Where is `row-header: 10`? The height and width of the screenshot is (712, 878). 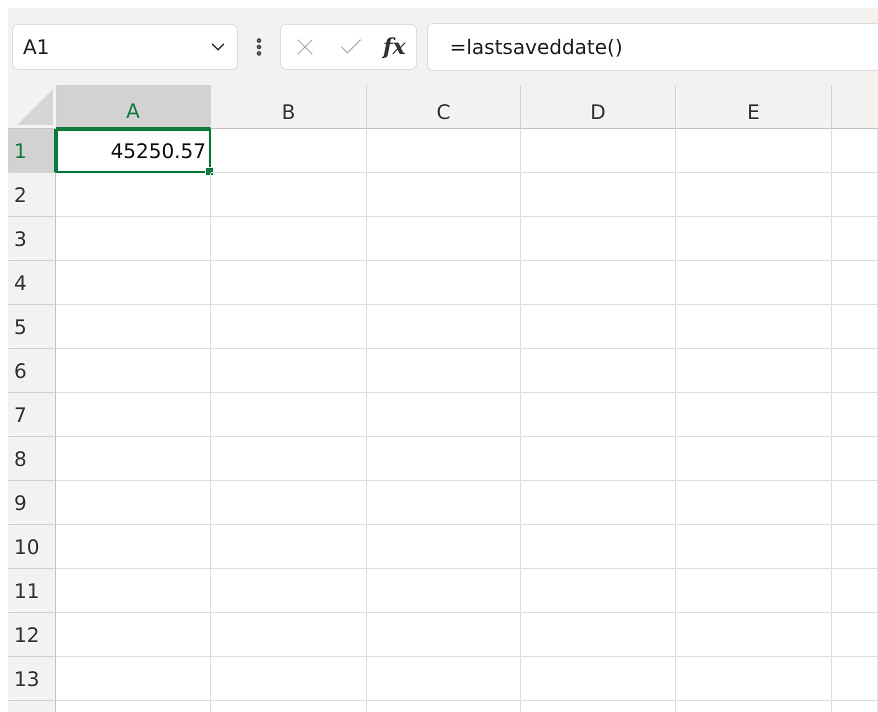
row-header: 10 is located at coordinates (32, 547).